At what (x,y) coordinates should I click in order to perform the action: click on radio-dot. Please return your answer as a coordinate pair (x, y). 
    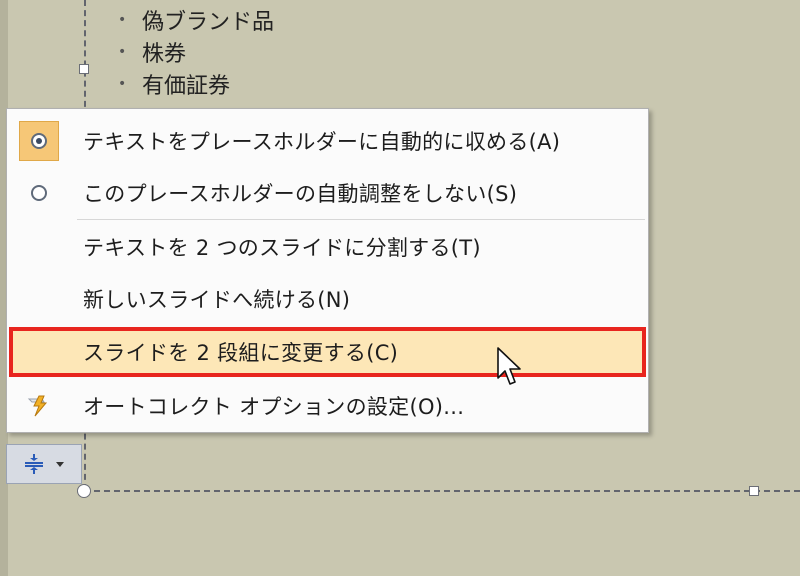
    Looking at the image, I should click on (39, 141).